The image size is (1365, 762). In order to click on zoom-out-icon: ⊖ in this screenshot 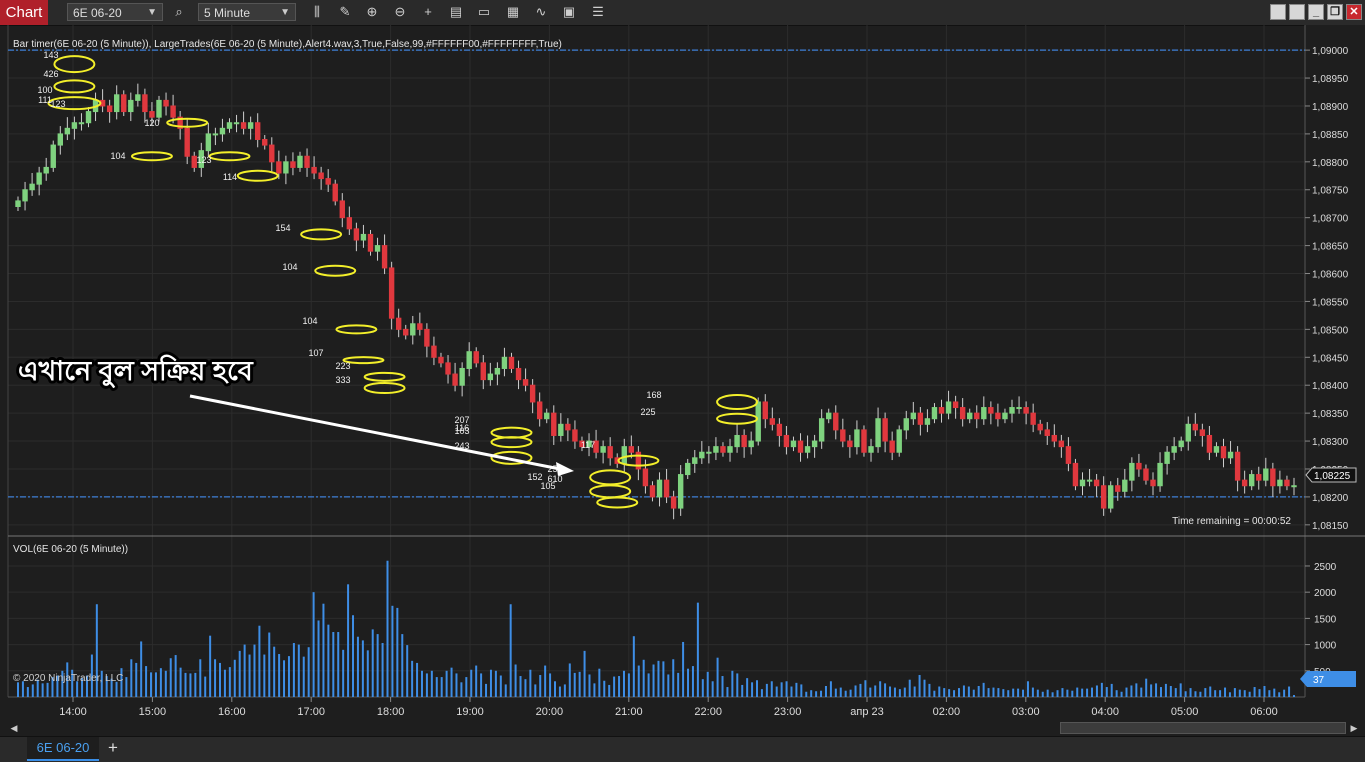, I will do `click(400, 12)`.